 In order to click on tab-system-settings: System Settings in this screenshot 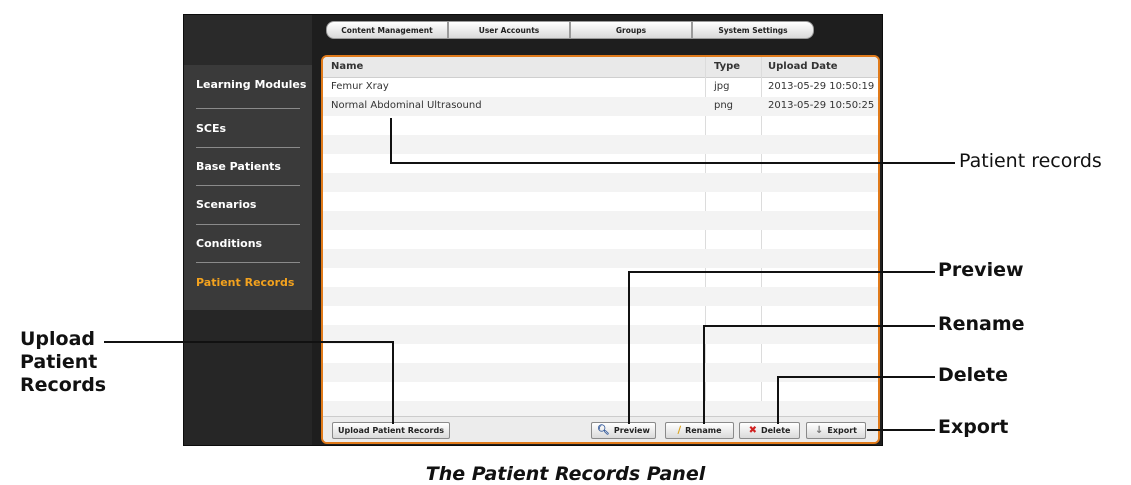, I will do `click(753, 30)`.